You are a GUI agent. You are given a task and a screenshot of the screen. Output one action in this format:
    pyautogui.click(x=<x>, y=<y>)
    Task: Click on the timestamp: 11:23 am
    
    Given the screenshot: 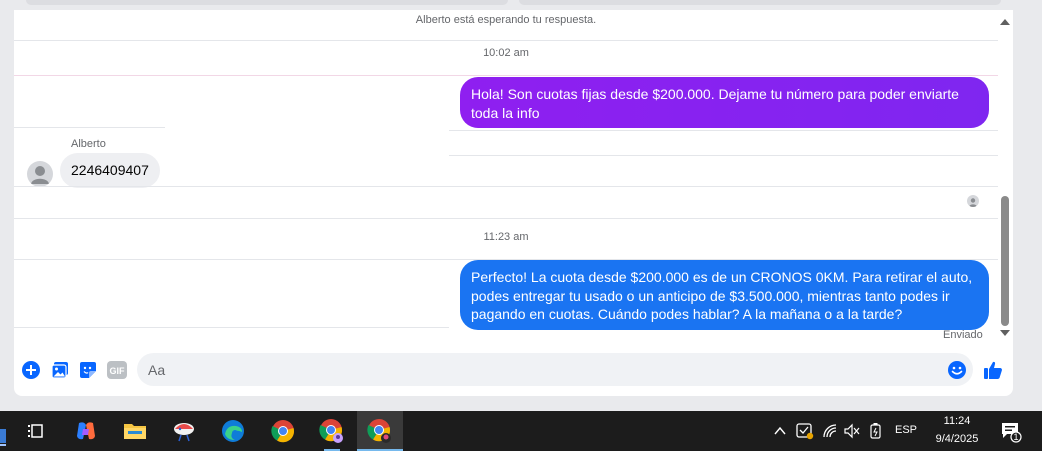 What is the action you would take?
    pyautogui.click(x=506, y=237)
    